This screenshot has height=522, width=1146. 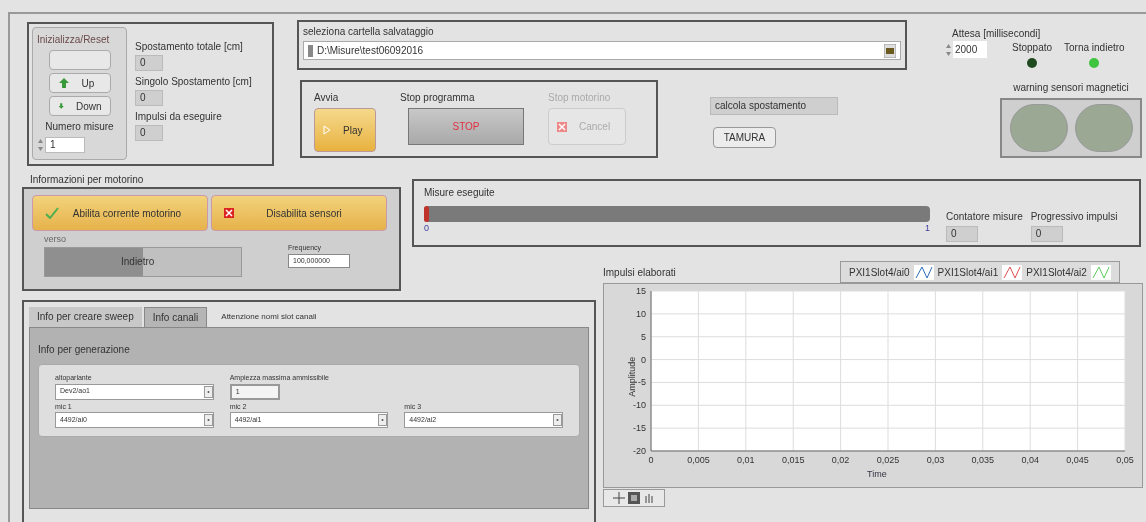 What do you see at coordinates (175, 317) in the screenshot?
I see `tab: Info canali` at bounding box center [175, 317].